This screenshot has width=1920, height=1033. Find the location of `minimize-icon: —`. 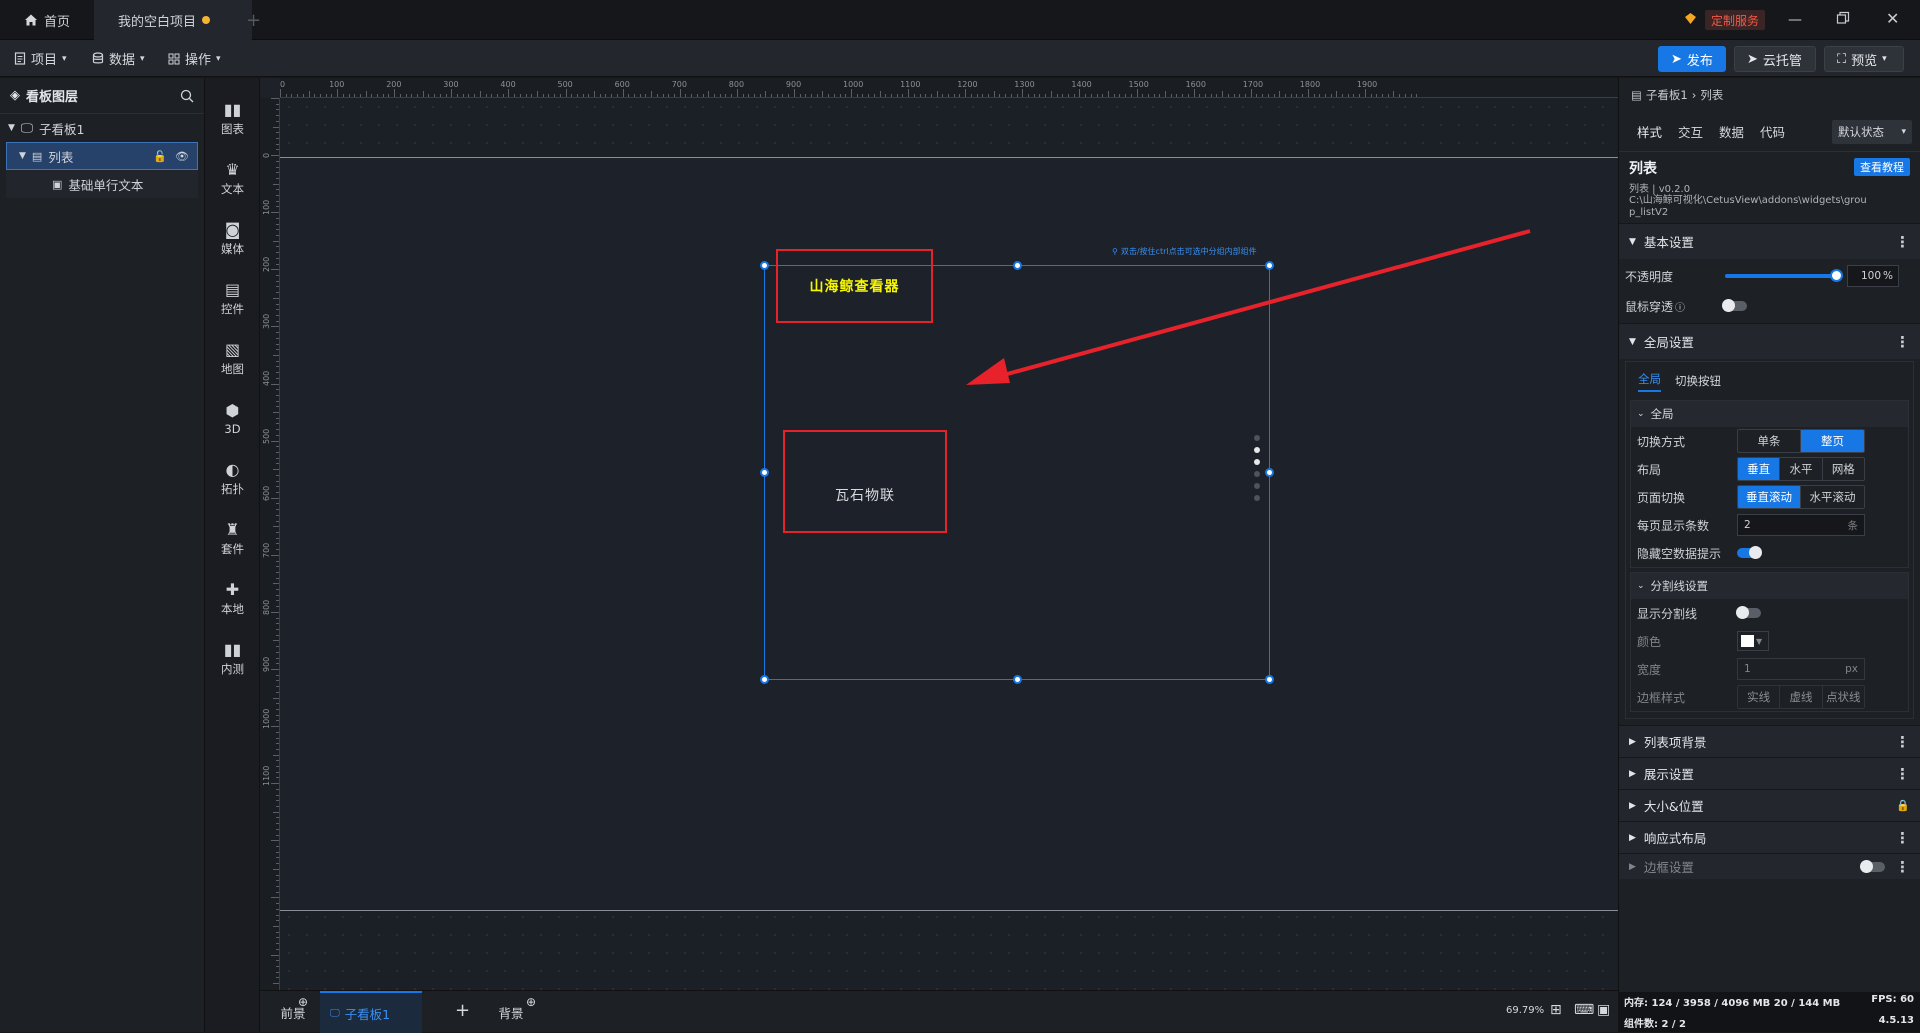

minimize-icon: — is located at coordinates (1795, 20).